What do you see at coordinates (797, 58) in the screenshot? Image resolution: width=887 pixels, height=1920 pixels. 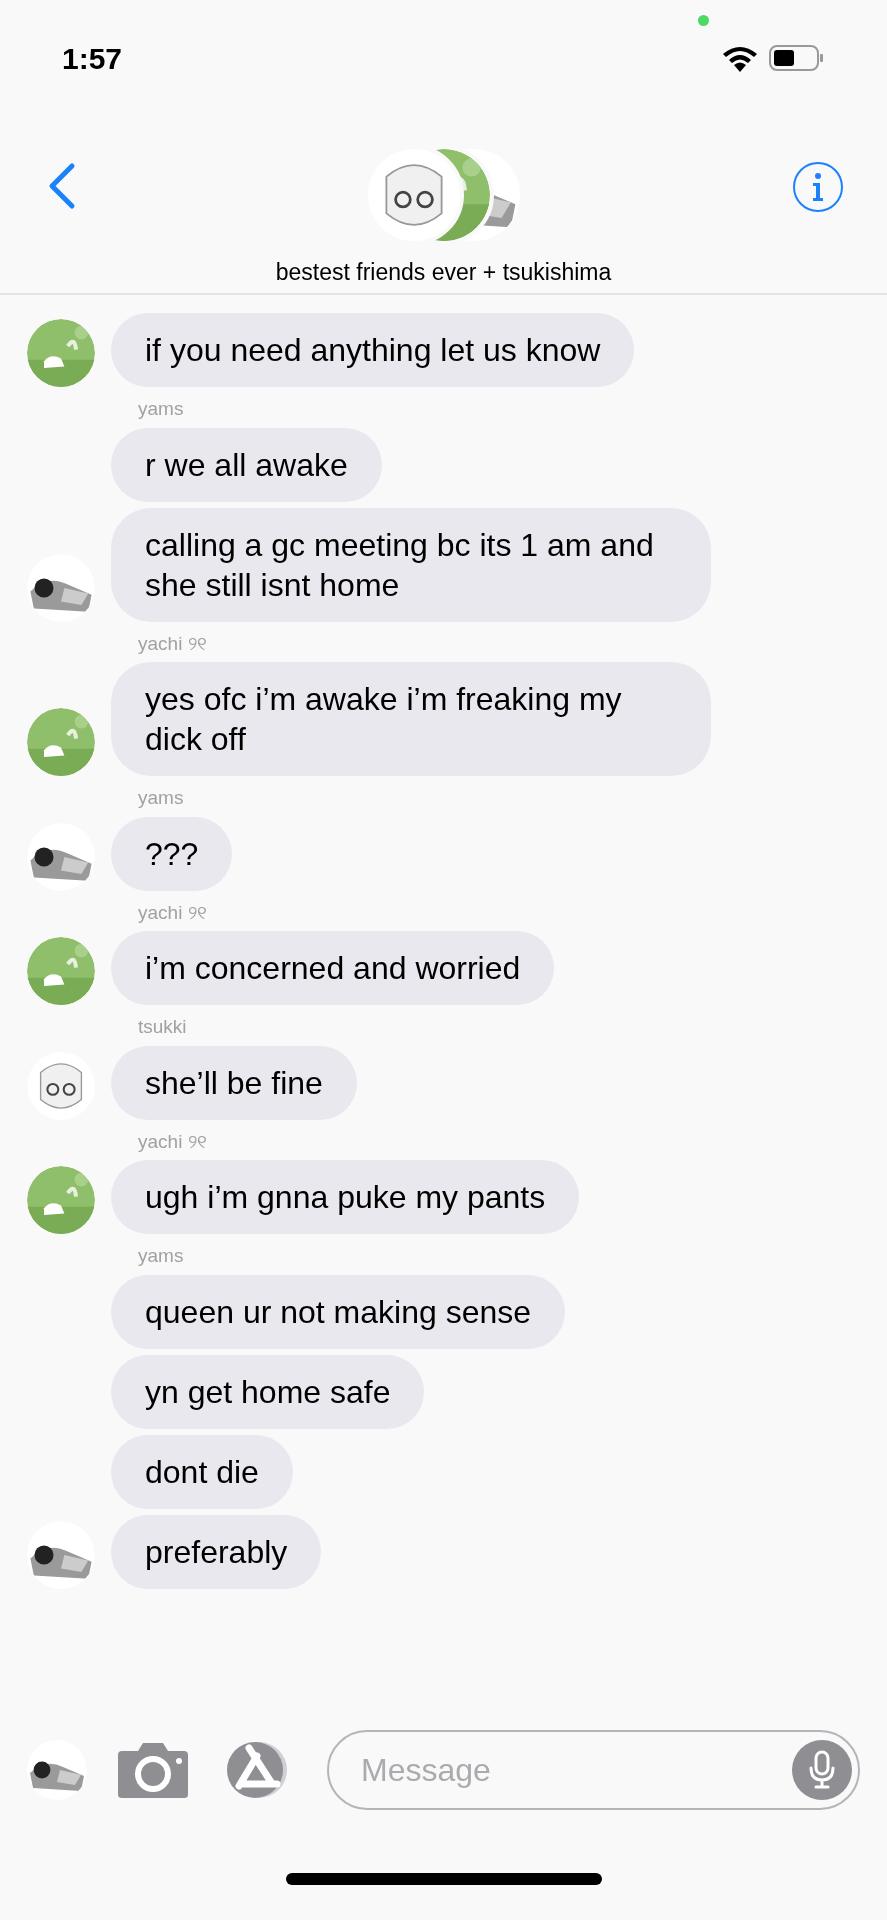 I see `battery-icon` at bounding box center [797, 58].